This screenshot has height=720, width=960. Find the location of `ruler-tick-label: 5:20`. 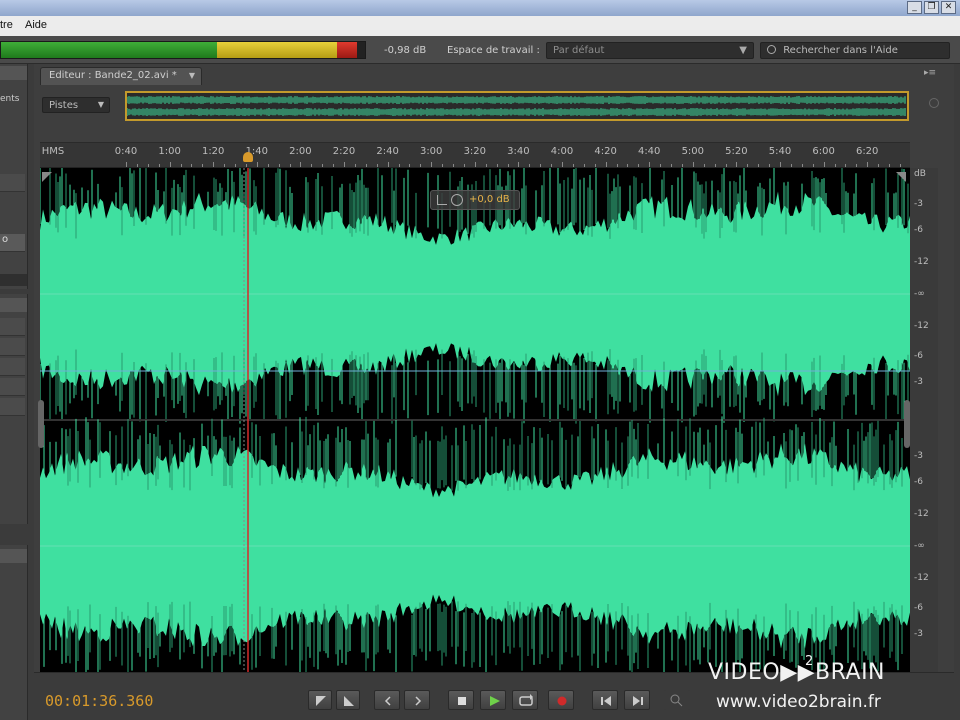

ruler-tick-label: 5:20 is located at coordinates (736, 151).